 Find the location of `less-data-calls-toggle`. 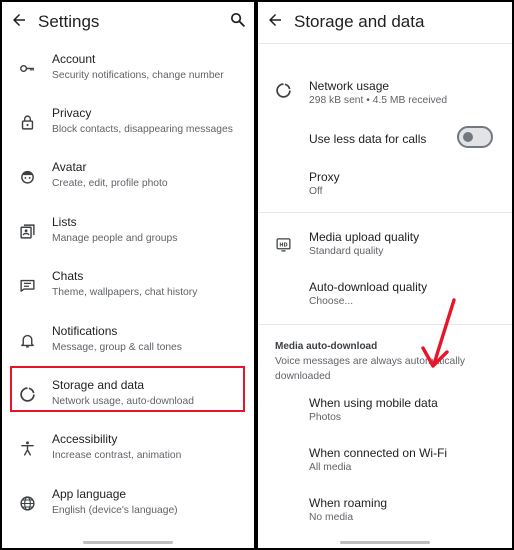

less-data-calls-toggle is located at coordinates (475, 137).